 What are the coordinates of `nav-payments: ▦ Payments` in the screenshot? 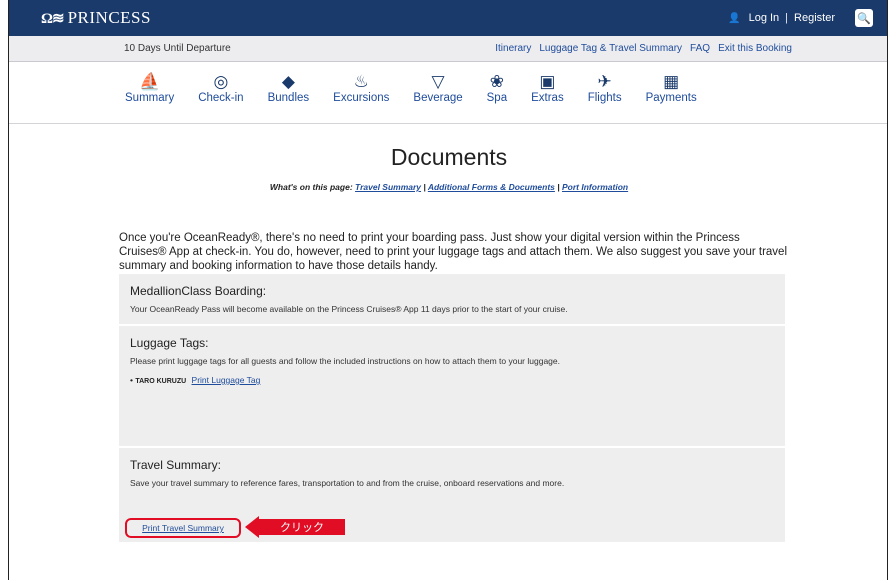 It's located at (671, 88).